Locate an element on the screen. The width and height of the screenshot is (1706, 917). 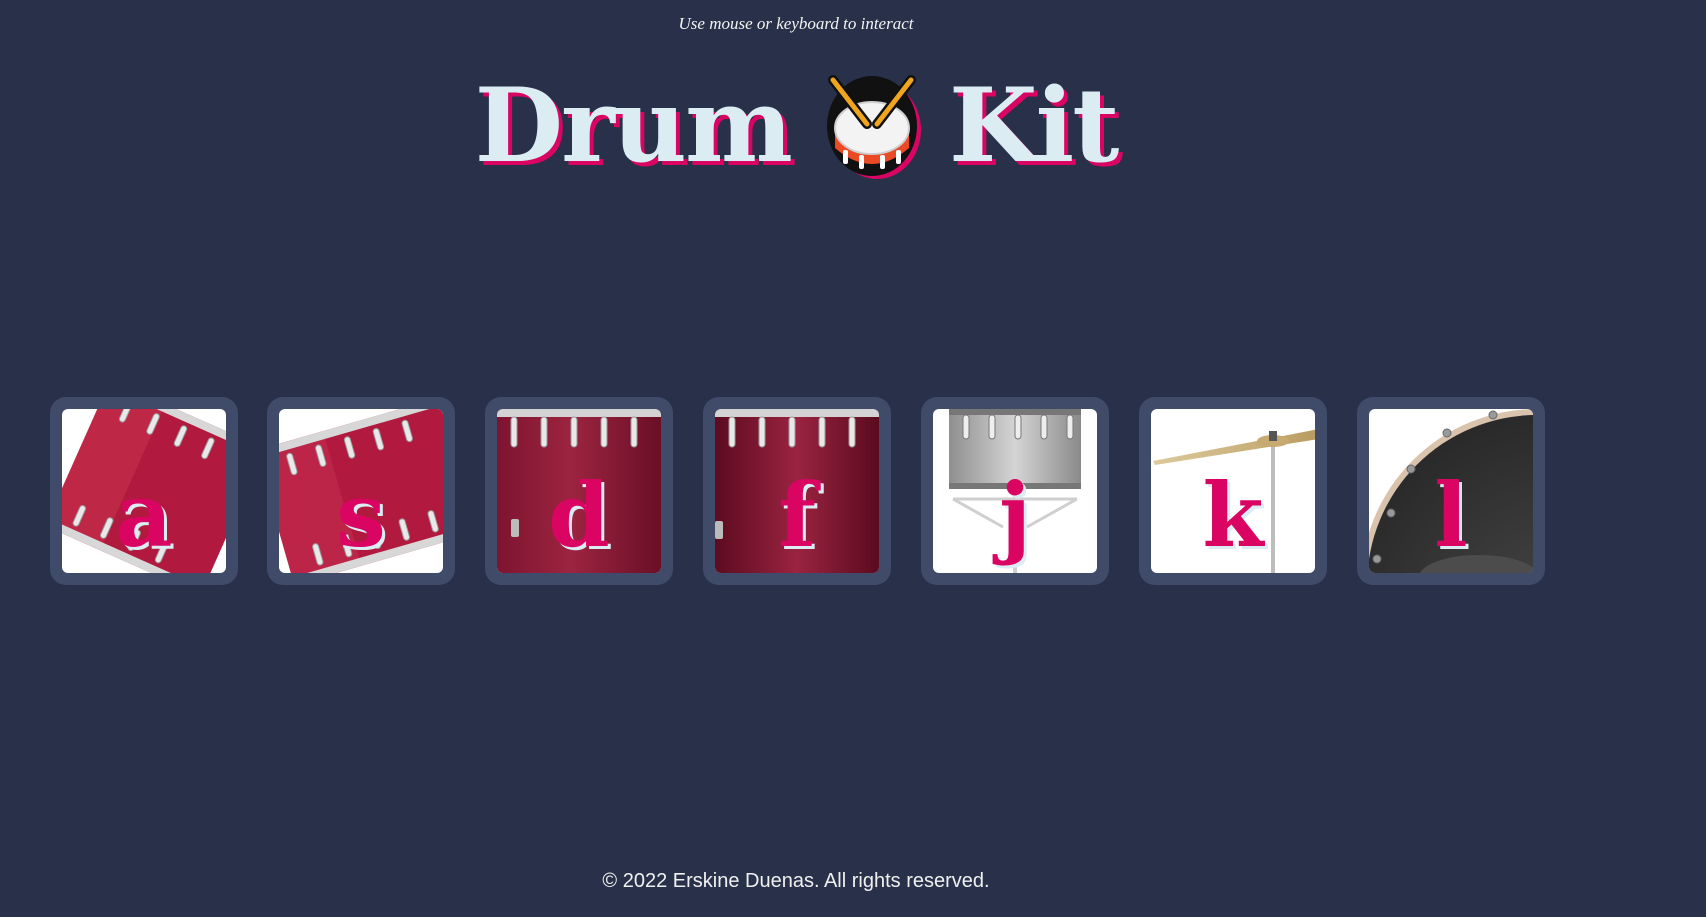
instruction-hint: Use mouse or keyboard to interact is located at coordinates (796, 23).